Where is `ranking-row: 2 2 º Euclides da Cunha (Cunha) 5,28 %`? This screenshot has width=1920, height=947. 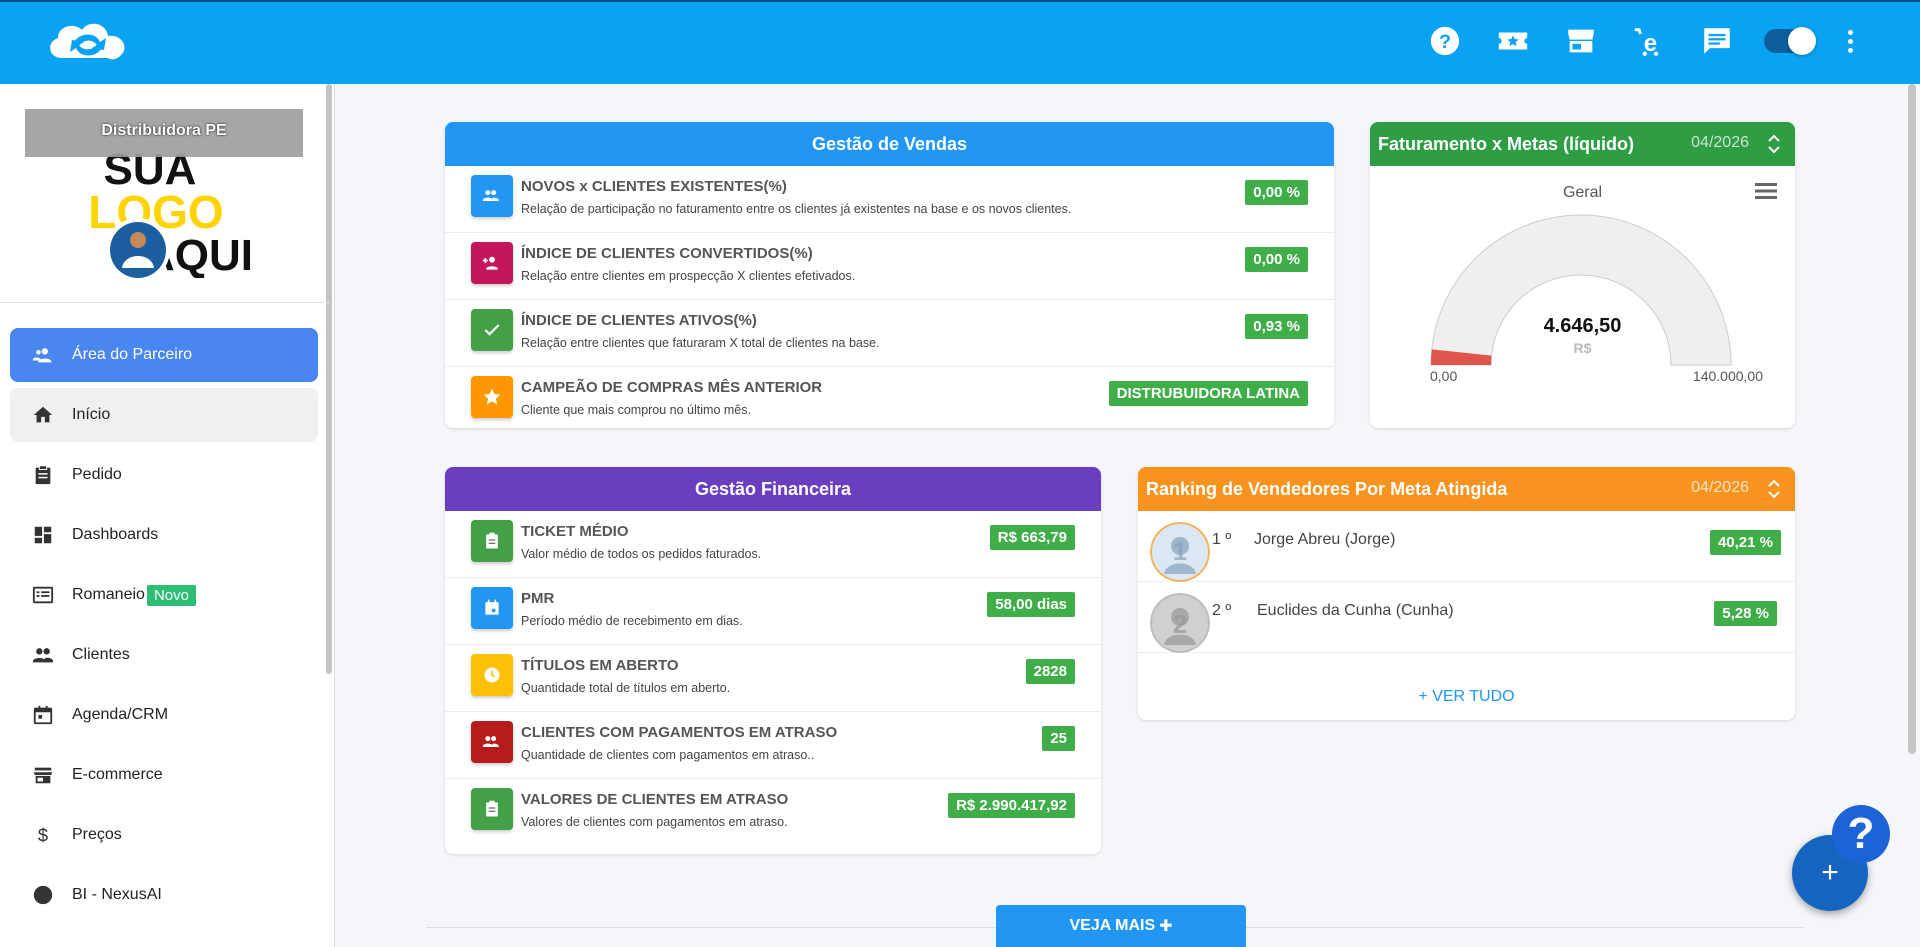
ranking-row: 2 2 º Euclides da Cunha (Cunha) 5,28 % is located at coordinates (1466, 617).